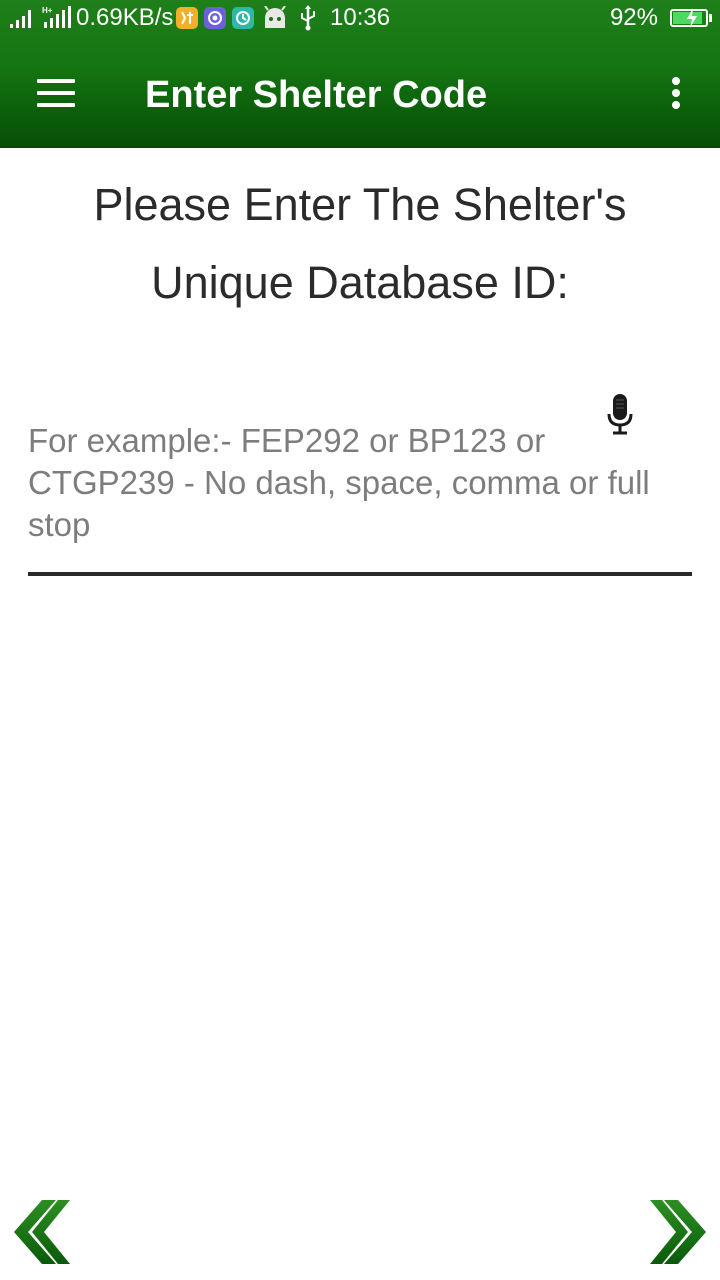  What do you see at coordinates (56, 17) in the screenshot?
I see `hplus-signal-icon: H+` at bounding box center [56, 17].